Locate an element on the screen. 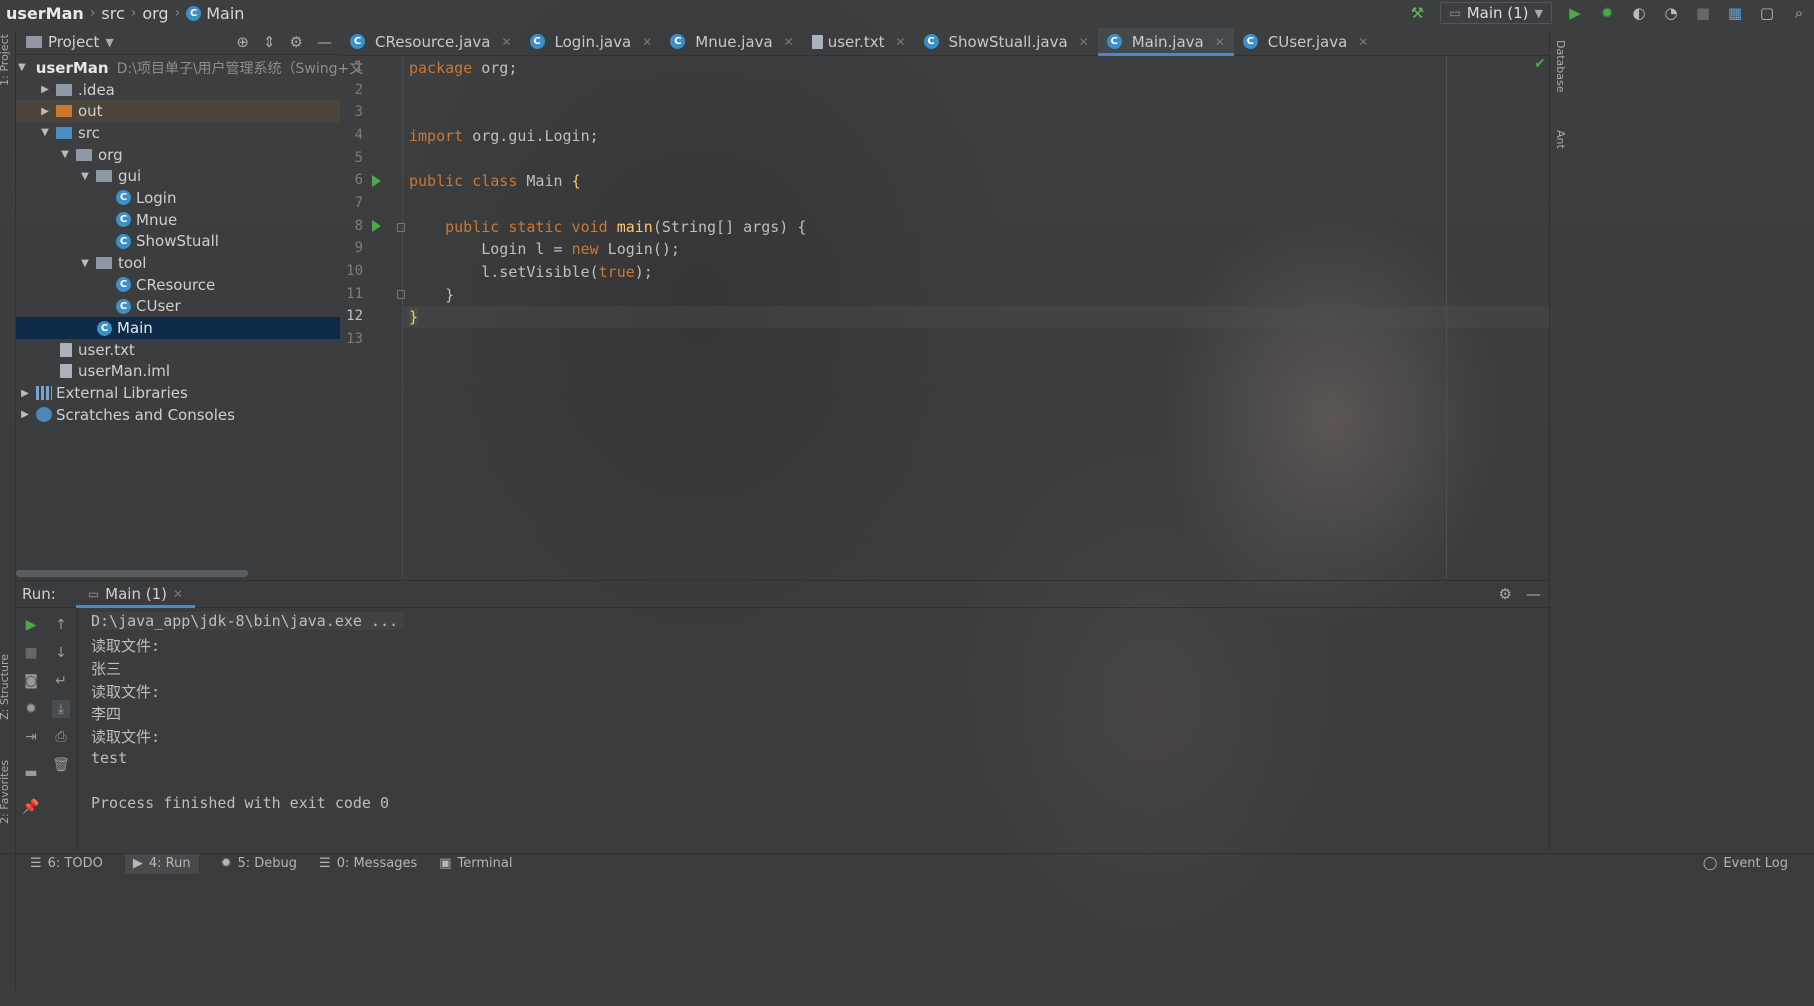  tree-item-external-libraries: ▶ External Libraries is located at coordinates (178, 393).